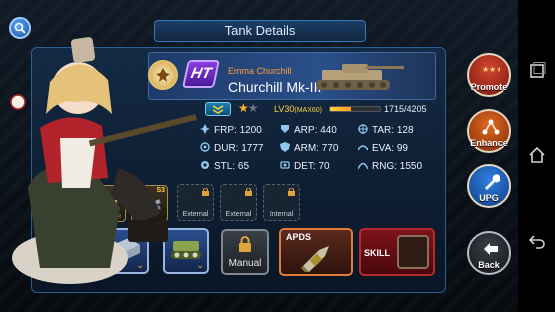 The image size is (555, 312). Describe the element at coordinates (238, 202) in the screenshot. I see `equipment-slot-external-2: External` at that location.